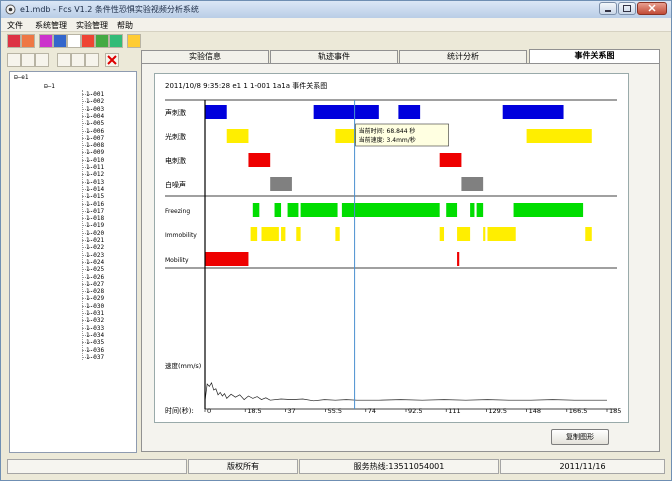  Describe the element at coordinates (14, 41) in the screenshot. I see `open-db-icon` at that location.